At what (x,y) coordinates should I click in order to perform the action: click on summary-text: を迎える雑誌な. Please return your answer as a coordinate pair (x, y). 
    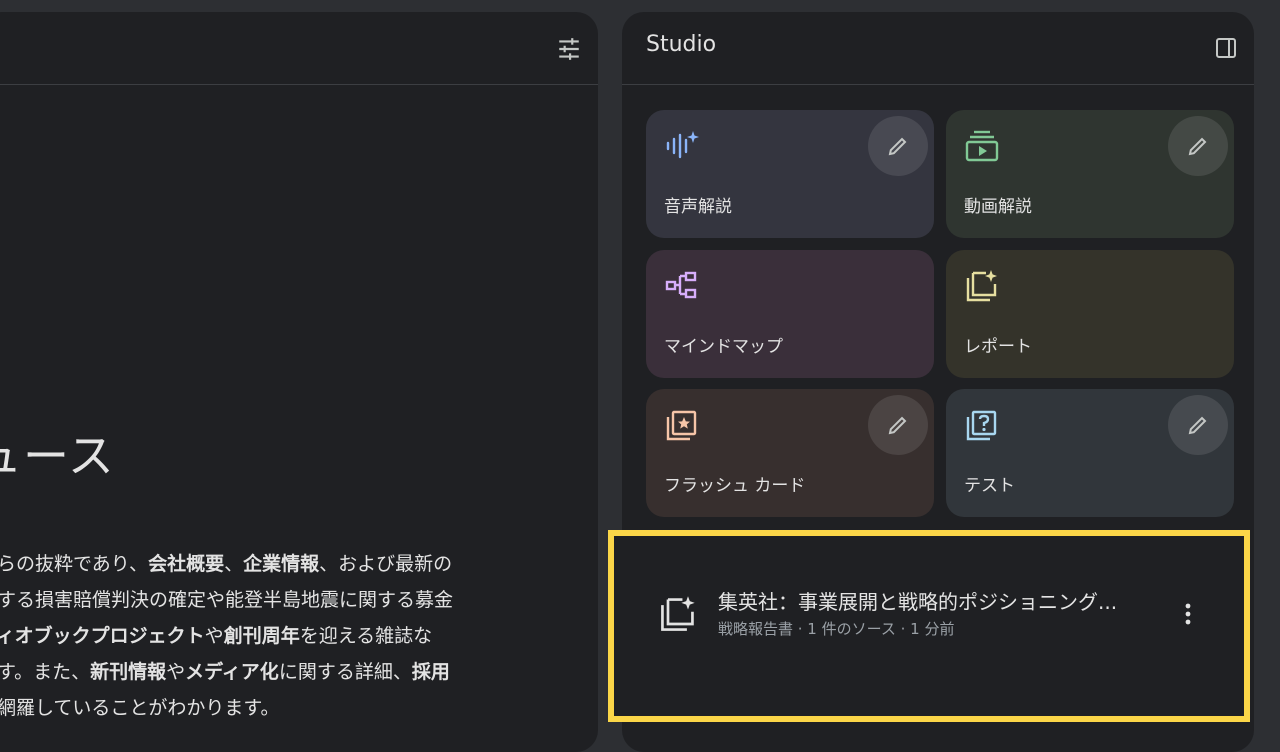
    Looking at the image, I should click on (366, 636).